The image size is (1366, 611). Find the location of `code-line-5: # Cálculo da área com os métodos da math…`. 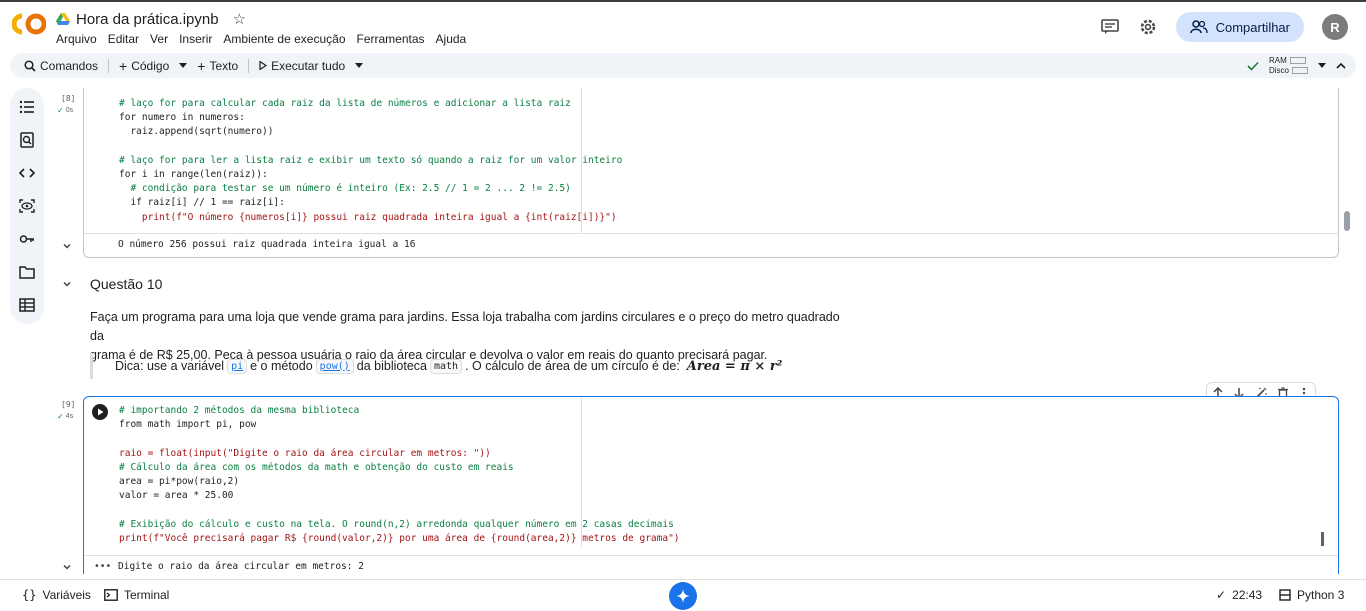

code-line-5: # Cálculo da área com os métodos da math… is located at coordinates (316, 467).